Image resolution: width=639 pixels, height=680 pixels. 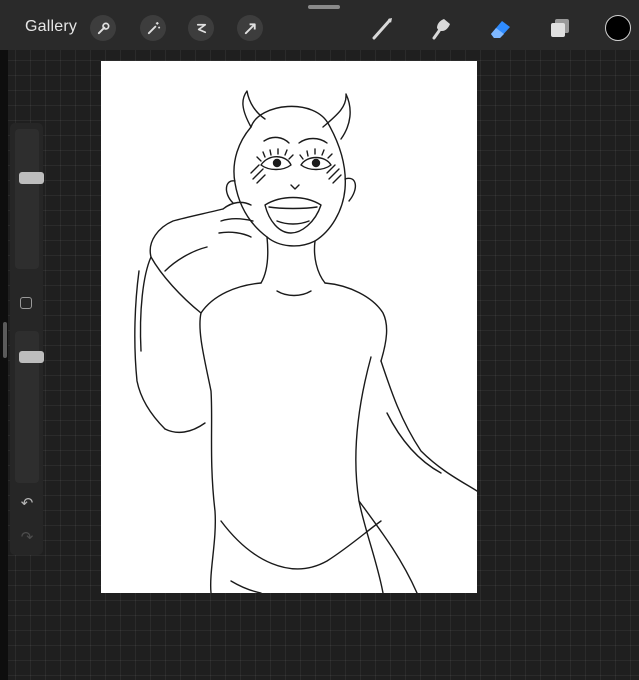 What do you see at coordinates (5, 340) in the screenshot?
I see `sidebar-handle` at bounding box center [5, 340].